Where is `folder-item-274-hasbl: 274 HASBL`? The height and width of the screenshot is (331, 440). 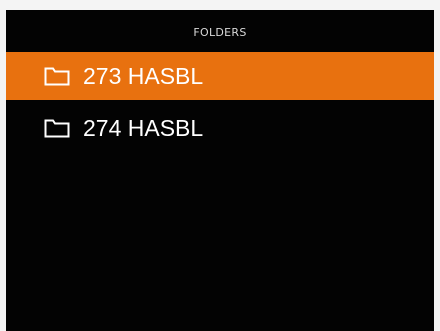 folder-item-274-hasbl: 274 HASBL is located at coordinates (220, 128).